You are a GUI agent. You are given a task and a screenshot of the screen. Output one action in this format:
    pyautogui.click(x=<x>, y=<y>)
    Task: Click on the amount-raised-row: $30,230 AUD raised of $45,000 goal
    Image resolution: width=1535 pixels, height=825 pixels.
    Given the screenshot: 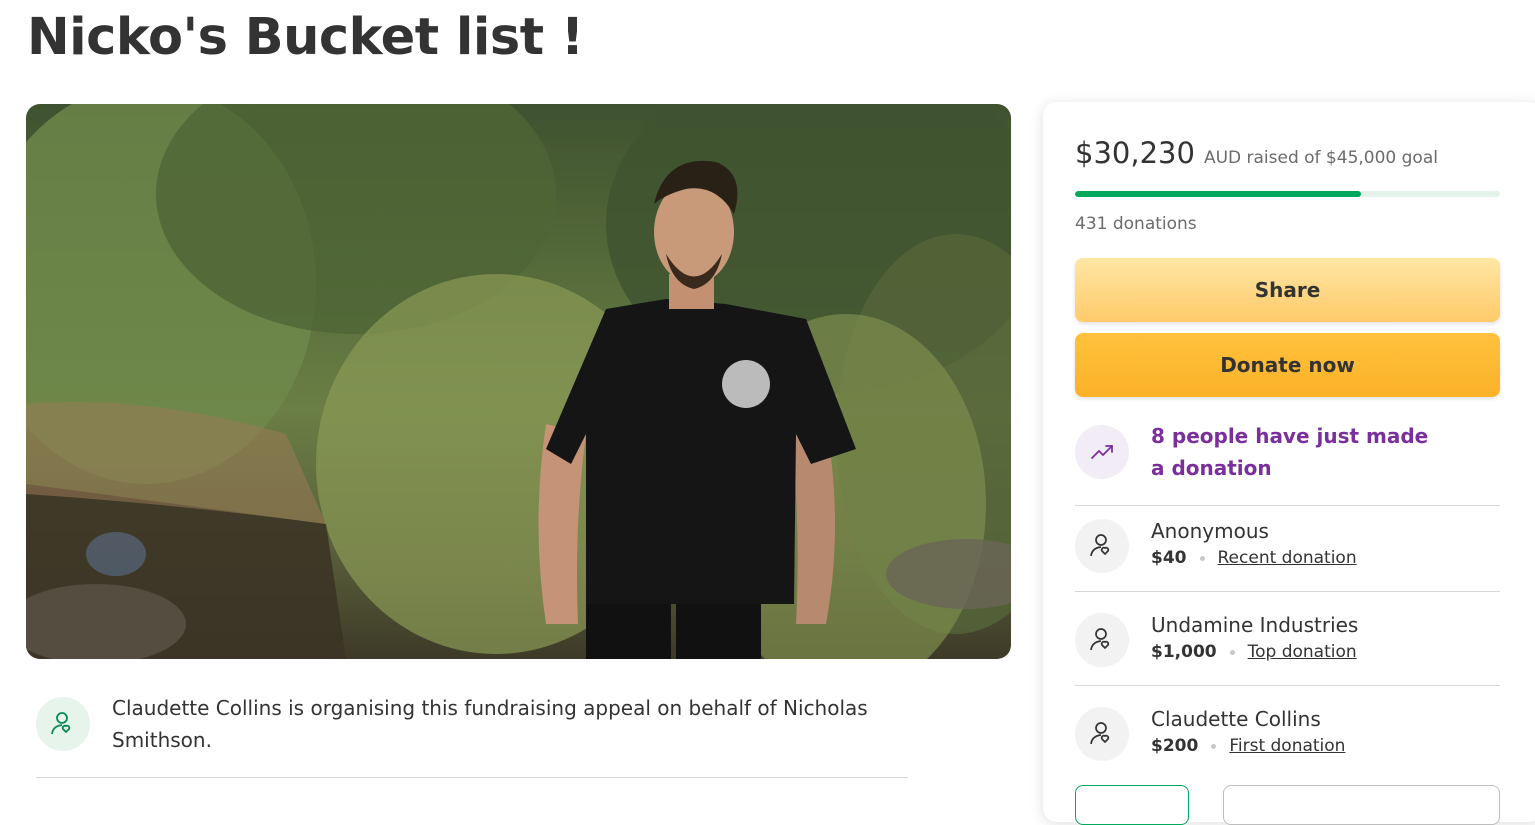 What is the action you would take?
    pyautogui.click(x=1256, y=153)
    